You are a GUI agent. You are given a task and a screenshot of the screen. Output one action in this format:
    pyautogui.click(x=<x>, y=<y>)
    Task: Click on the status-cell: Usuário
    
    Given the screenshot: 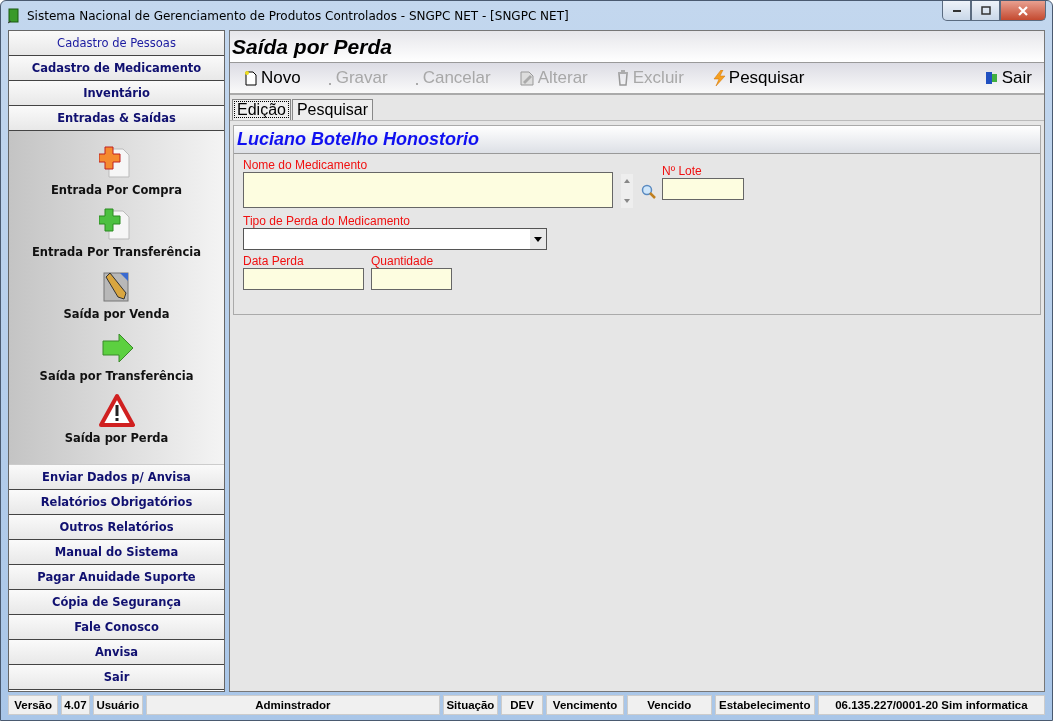 What is the action you would take?
    pyautogui.click(x=117, y=705)
    